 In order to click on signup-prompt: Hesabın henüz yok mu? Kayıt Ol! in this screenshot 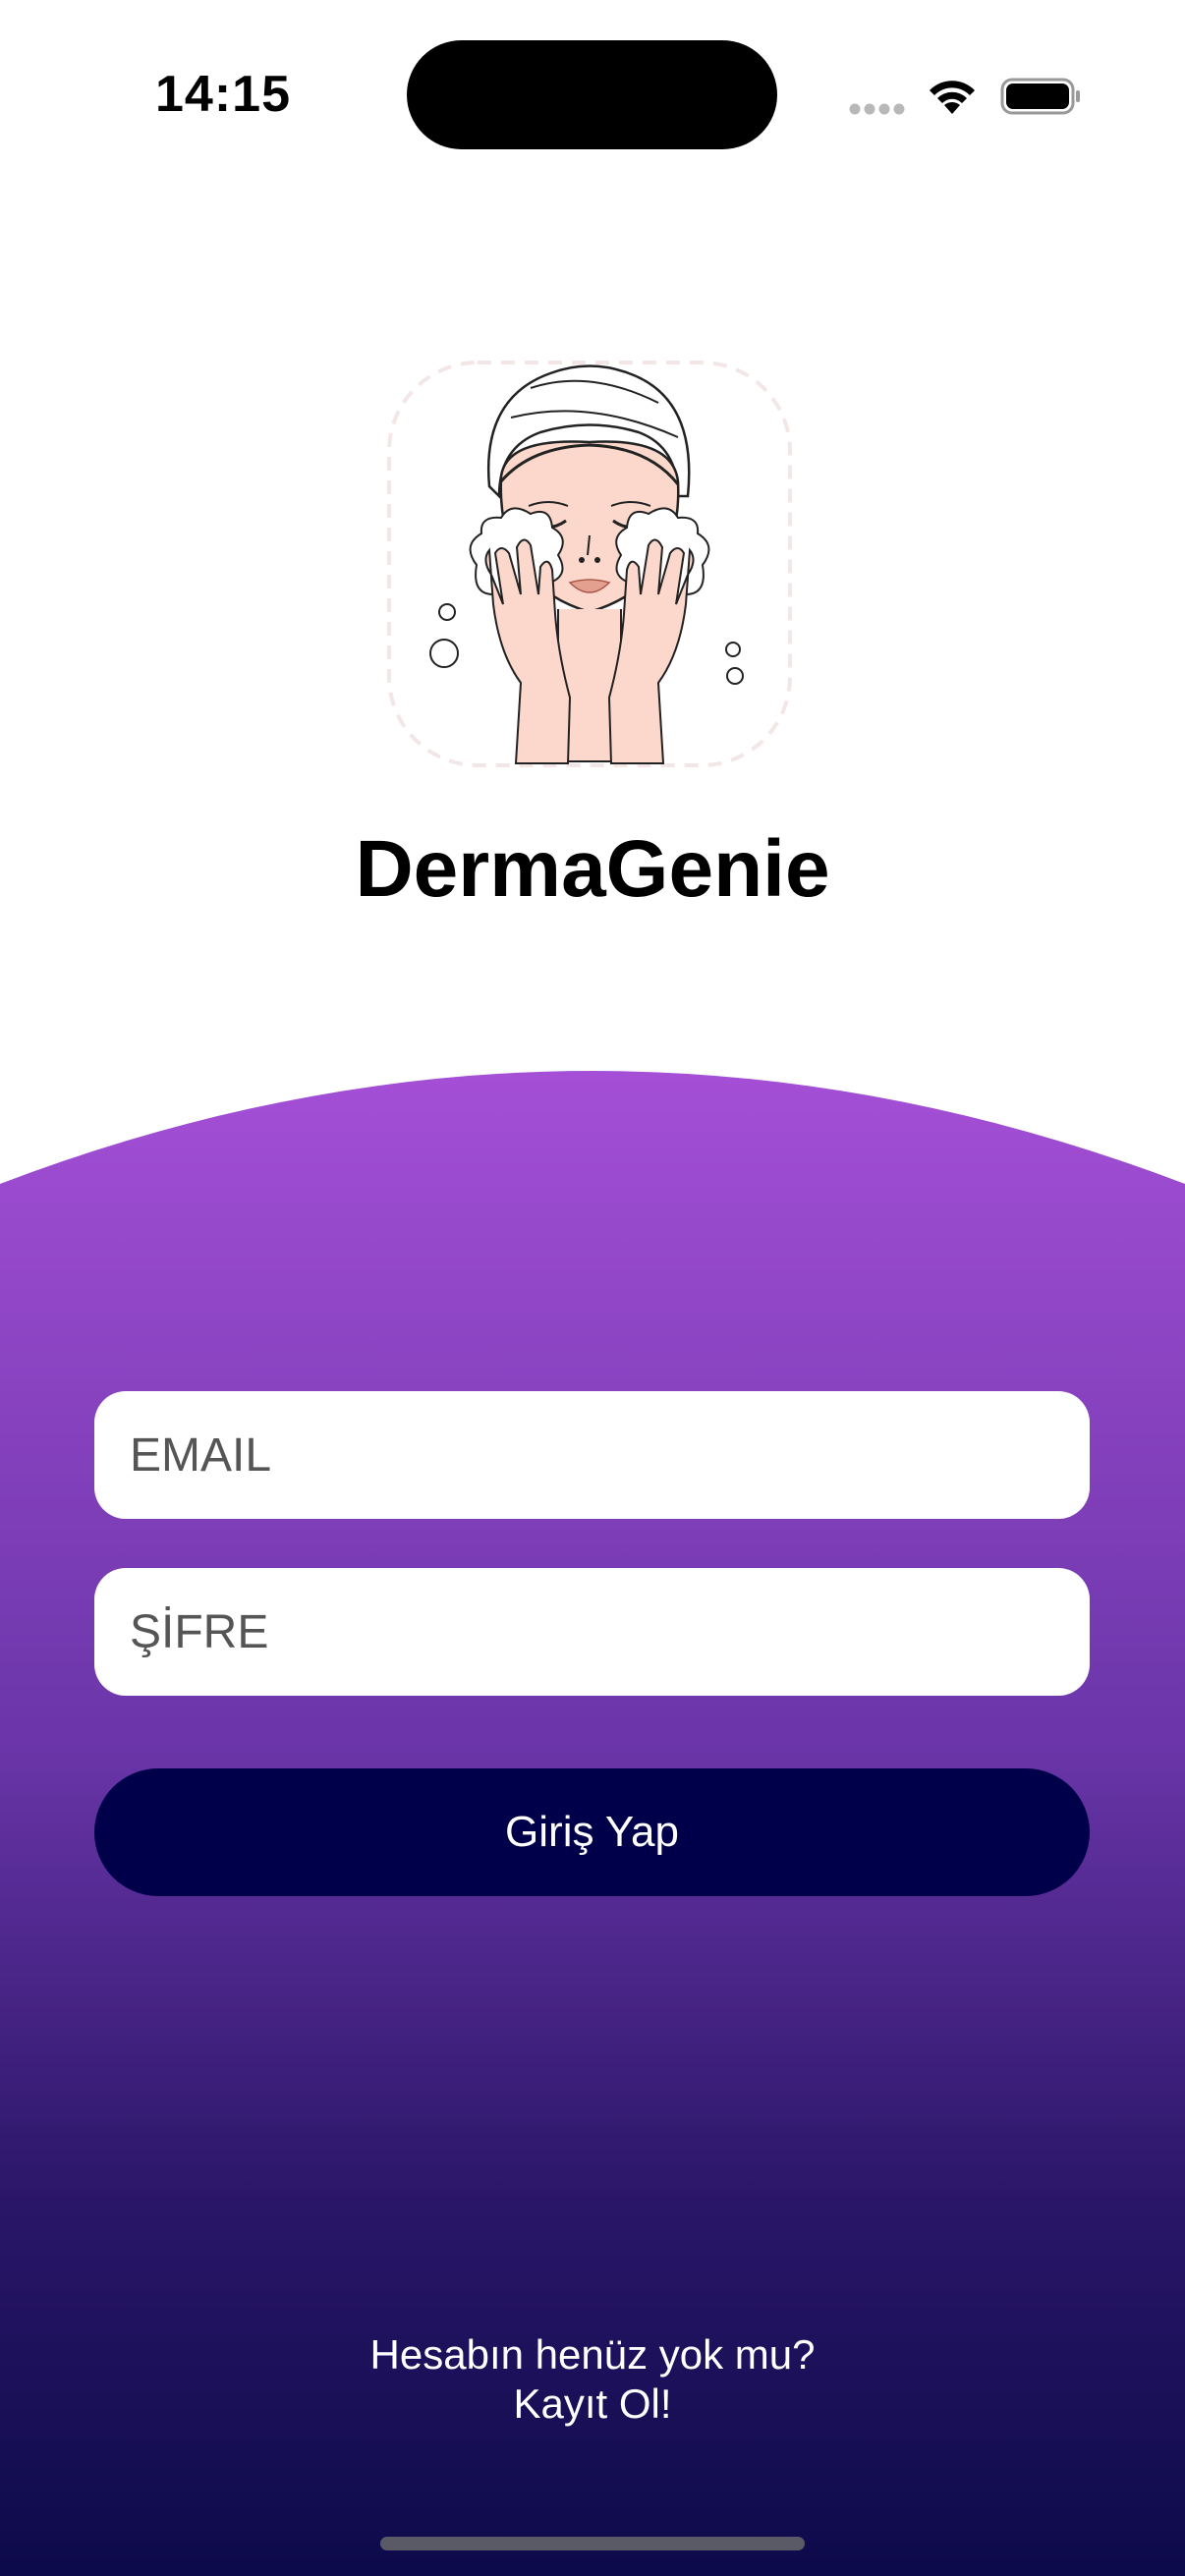, I will do `click(592, 2379)`.